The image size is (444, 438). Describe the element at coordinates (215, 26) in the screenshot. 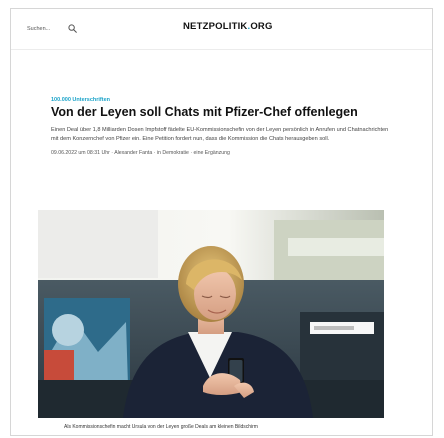

I see `logo-main: NETZPOLITIK` at that location.